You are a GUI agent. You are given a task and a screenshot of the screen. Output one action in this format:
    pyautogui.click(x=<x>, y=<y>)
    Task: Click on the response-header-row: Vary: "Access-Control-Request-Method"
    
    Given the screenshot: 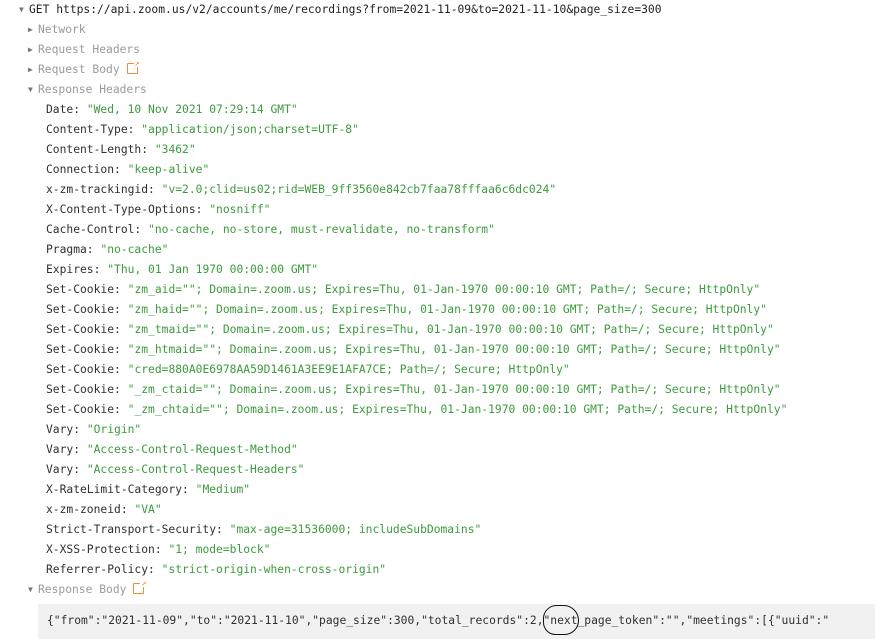 What is the action you would take?
    pyautogui.click(x=172, y=450)
    